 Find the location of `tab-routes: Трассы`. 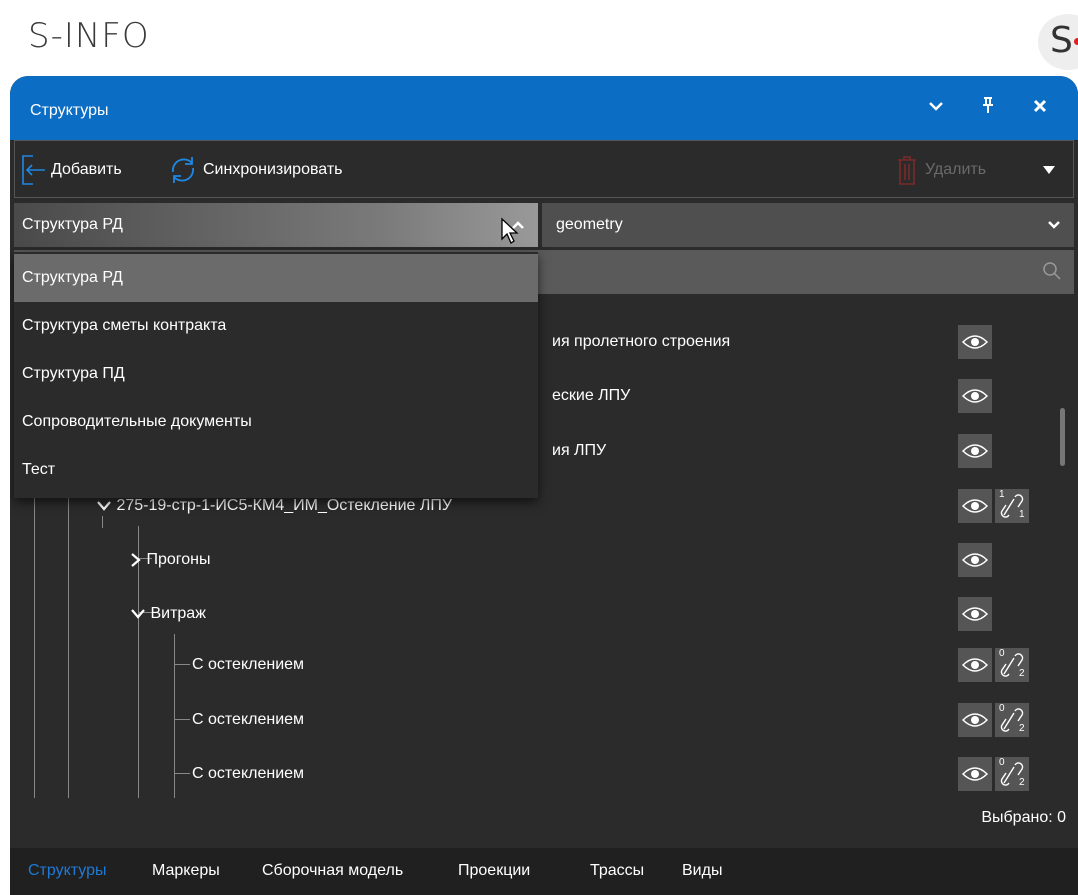

tab-routes: Трассы is located at coordinates (617, 871).